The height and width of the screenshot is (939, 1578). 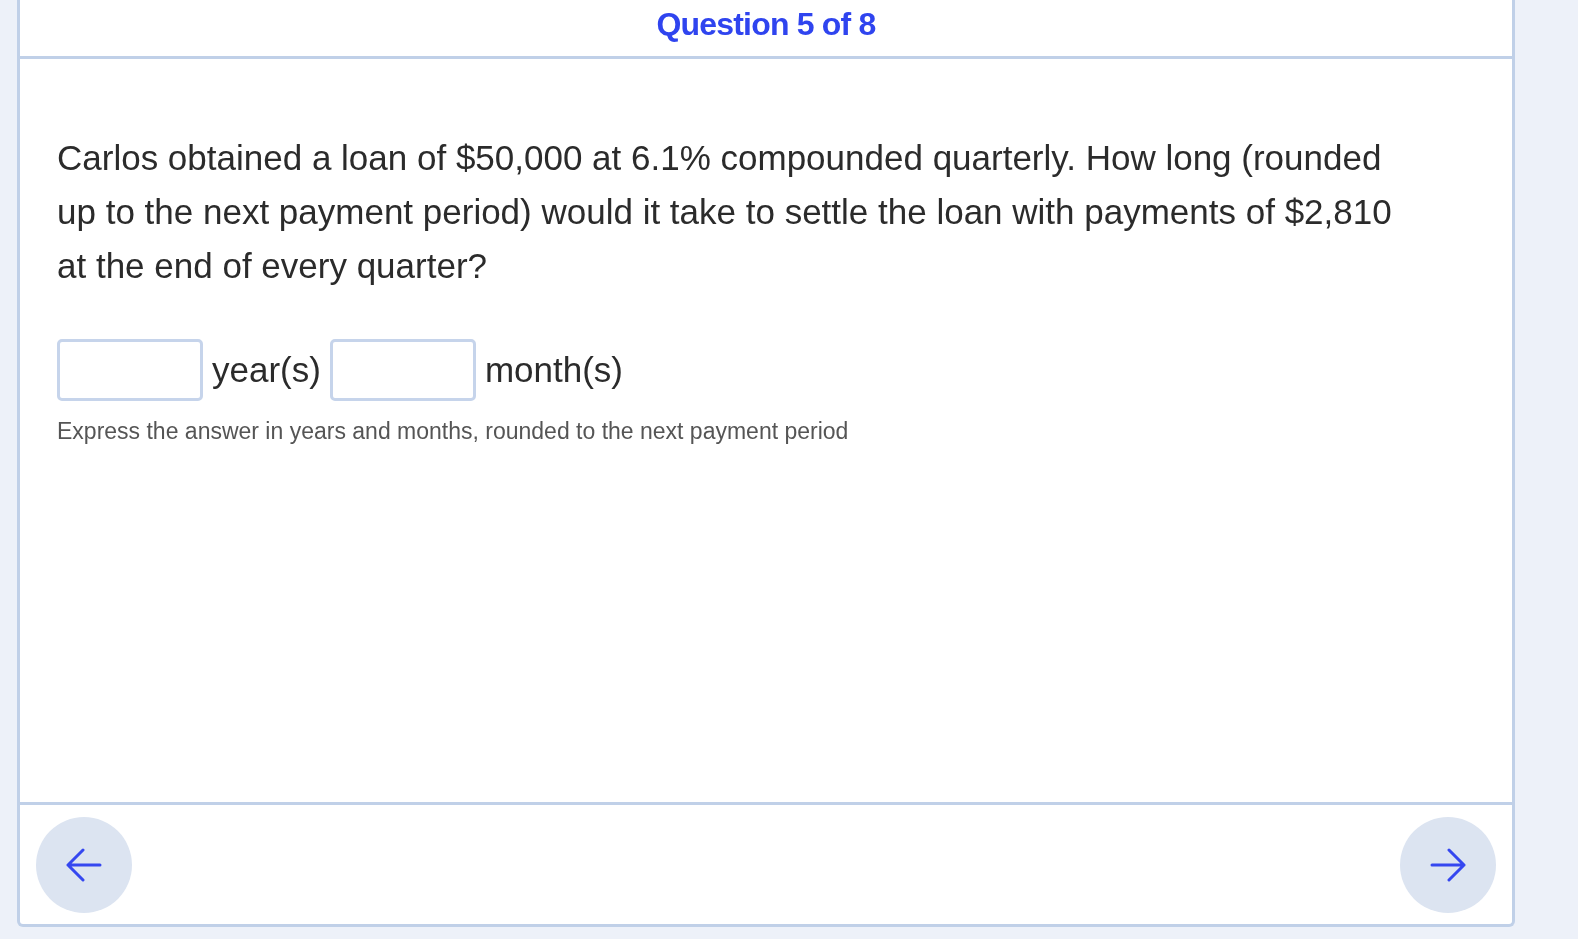 I want to click on question-counter: Question 5 of 8, so click(x=766, y=24).